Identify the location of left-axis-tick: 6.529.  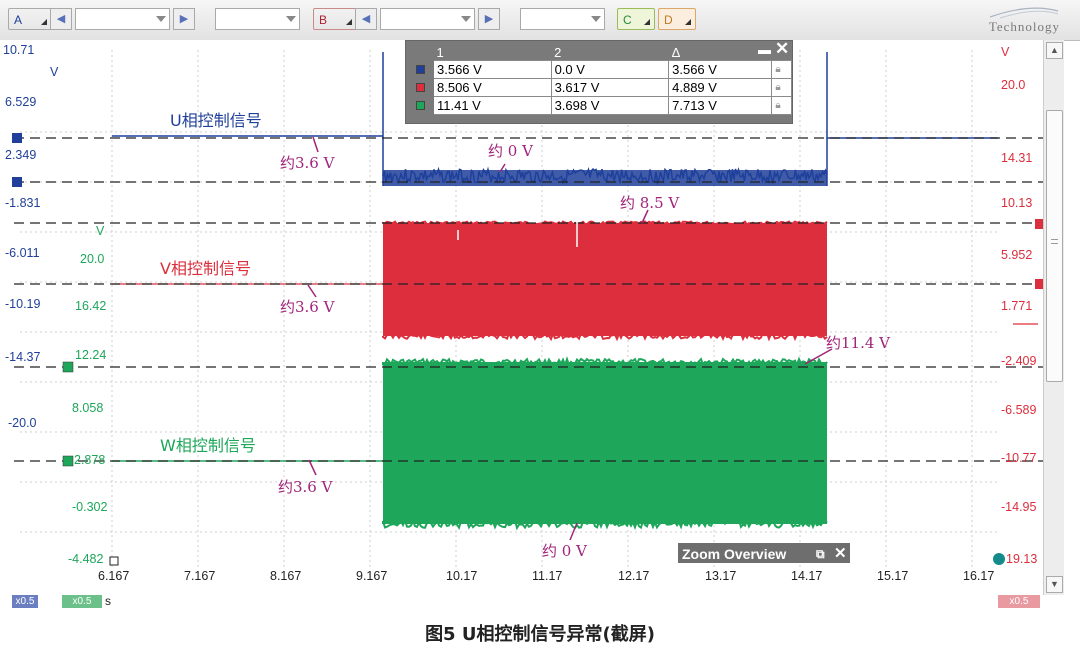
(21, 102).